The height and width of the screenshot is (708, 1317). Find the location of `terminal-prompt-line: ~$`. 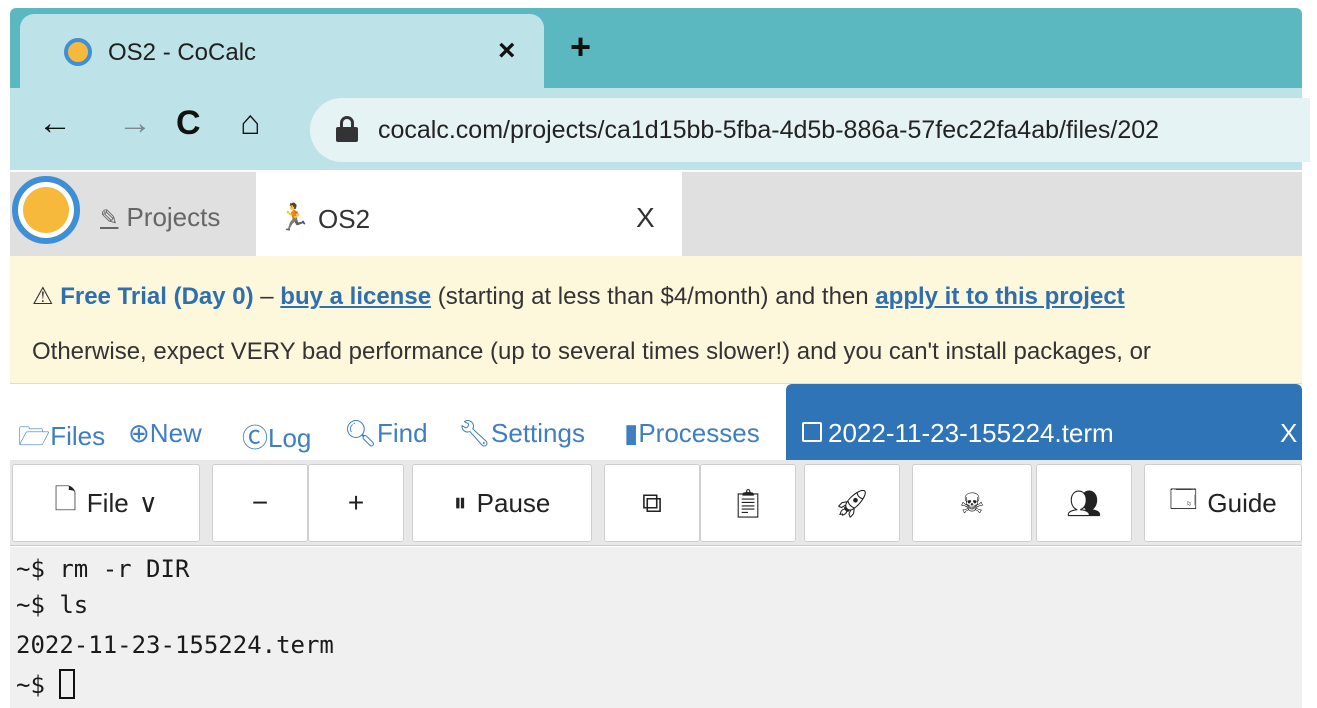

terminal-prompt-line: ~$ is located at coordinates (46, 684).